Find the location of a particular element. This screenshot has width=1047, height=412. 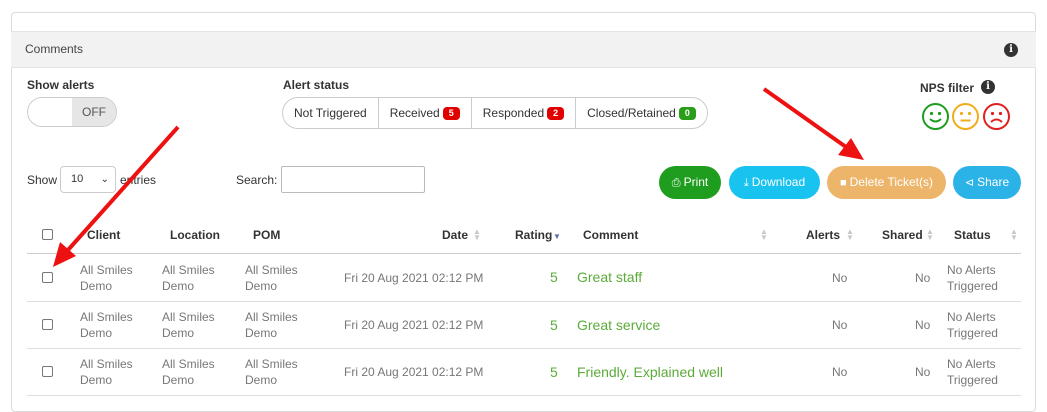

status-received: Received 5 is located at coordinates (425, 113).